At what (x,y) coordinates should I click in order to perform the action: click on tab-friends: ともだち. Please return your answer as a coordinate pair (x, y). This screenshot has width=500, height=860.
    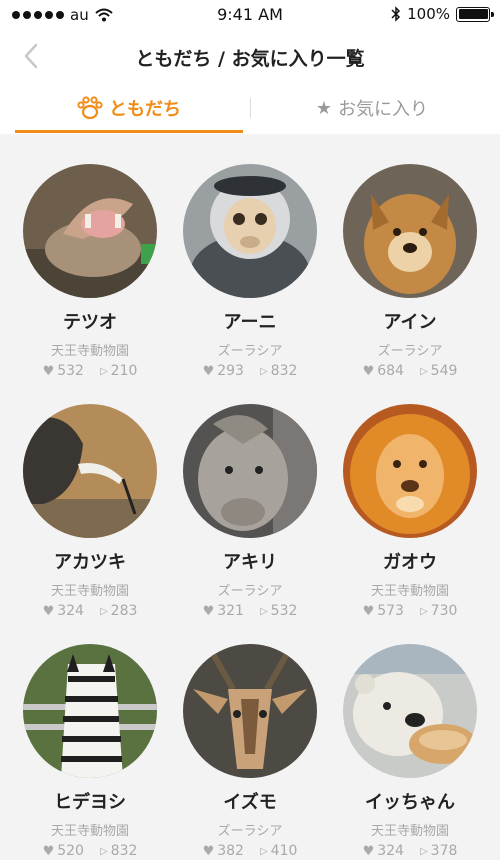
    Looking at the image, I should click on (129, 108).